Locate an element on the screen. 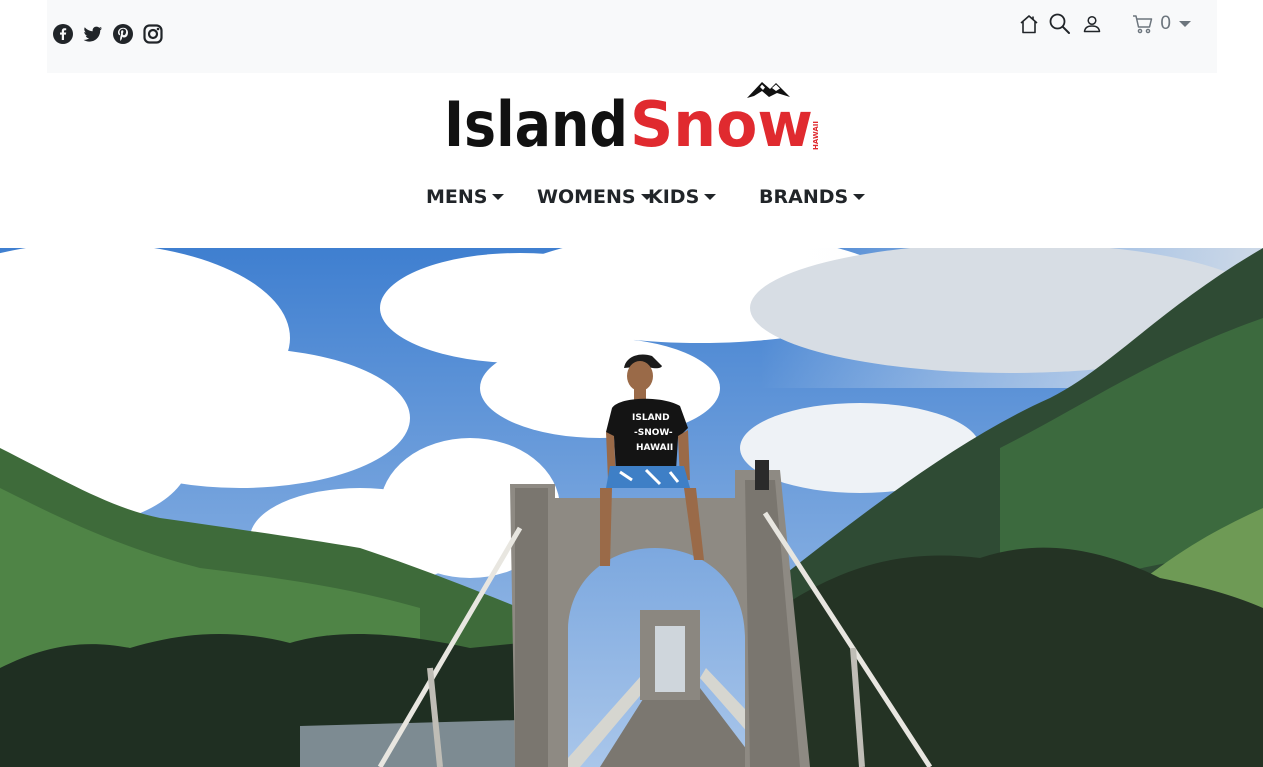 The width and height of the screenshot is (1263, 767). hero-shirt-line-1: ISLAND is located at coordinates (651, 418).